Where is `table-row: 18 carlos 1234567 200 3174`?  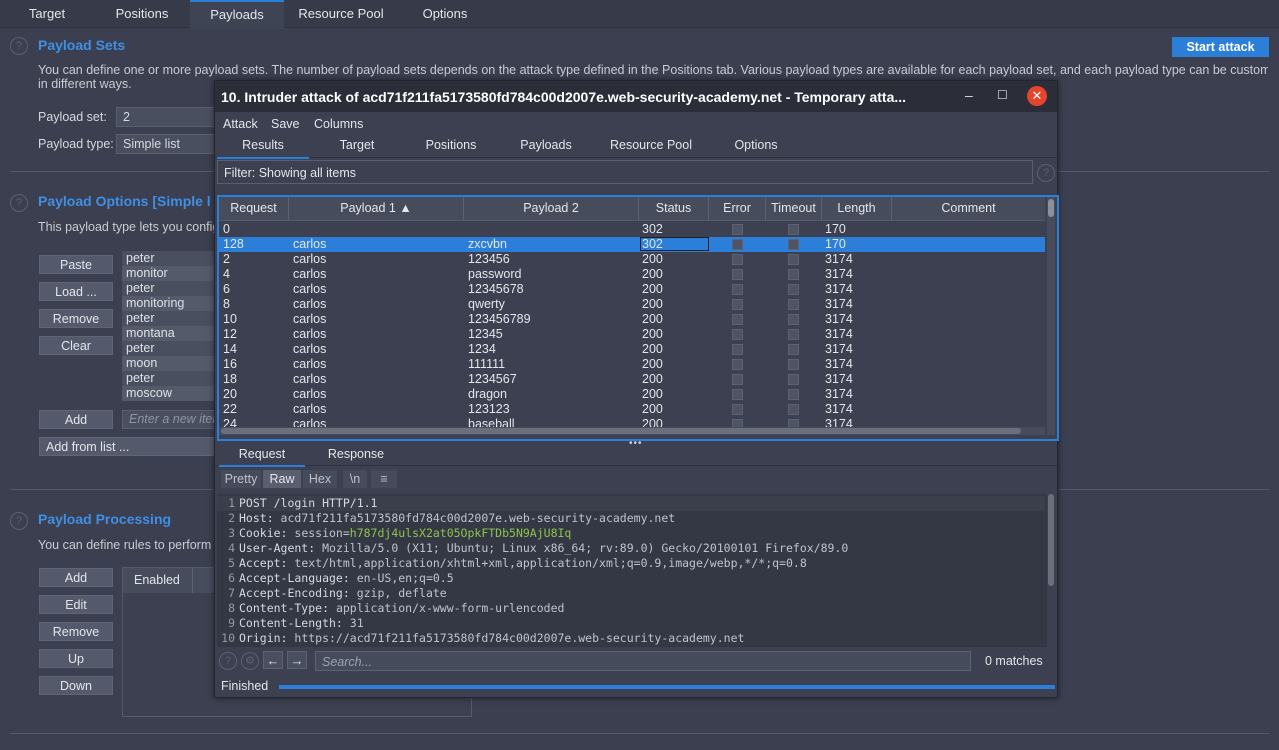
table-row: 18 carlos 1234567 200 3174 is located at coordinates (632, 379).